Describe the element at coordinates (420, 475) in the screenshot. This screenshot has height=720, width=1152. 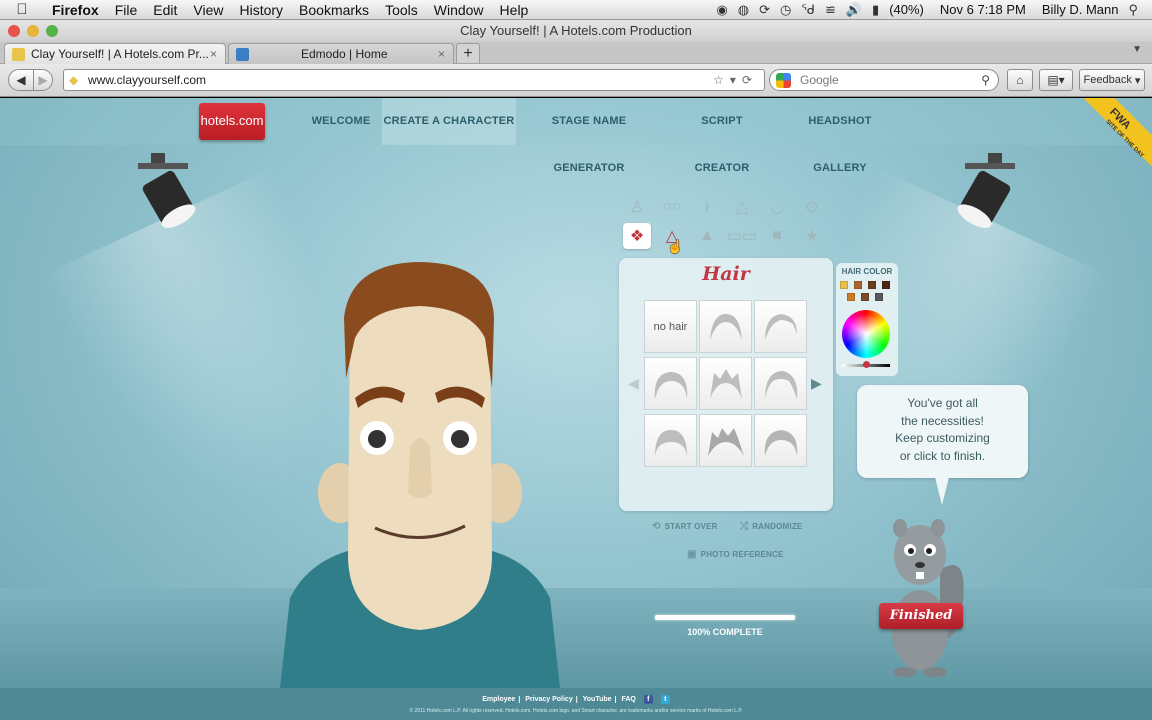
I see `clay-character` at that location.